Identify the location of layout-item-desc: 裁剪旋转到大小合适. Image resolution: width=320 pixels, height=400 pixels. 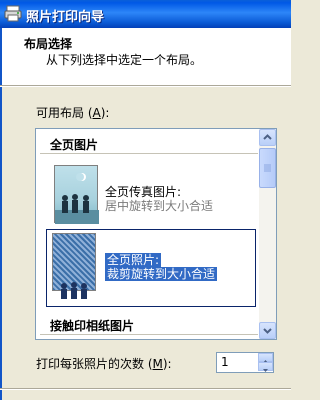
(161, 274).